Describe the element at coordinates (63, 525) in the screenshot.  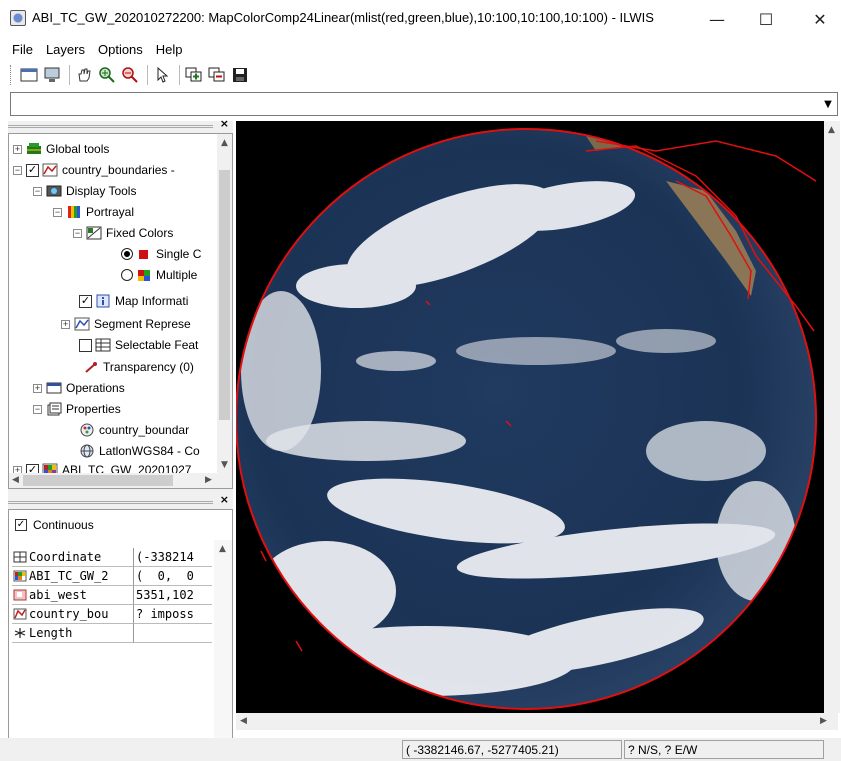
I see `continuous-label: Continuous` at that location.